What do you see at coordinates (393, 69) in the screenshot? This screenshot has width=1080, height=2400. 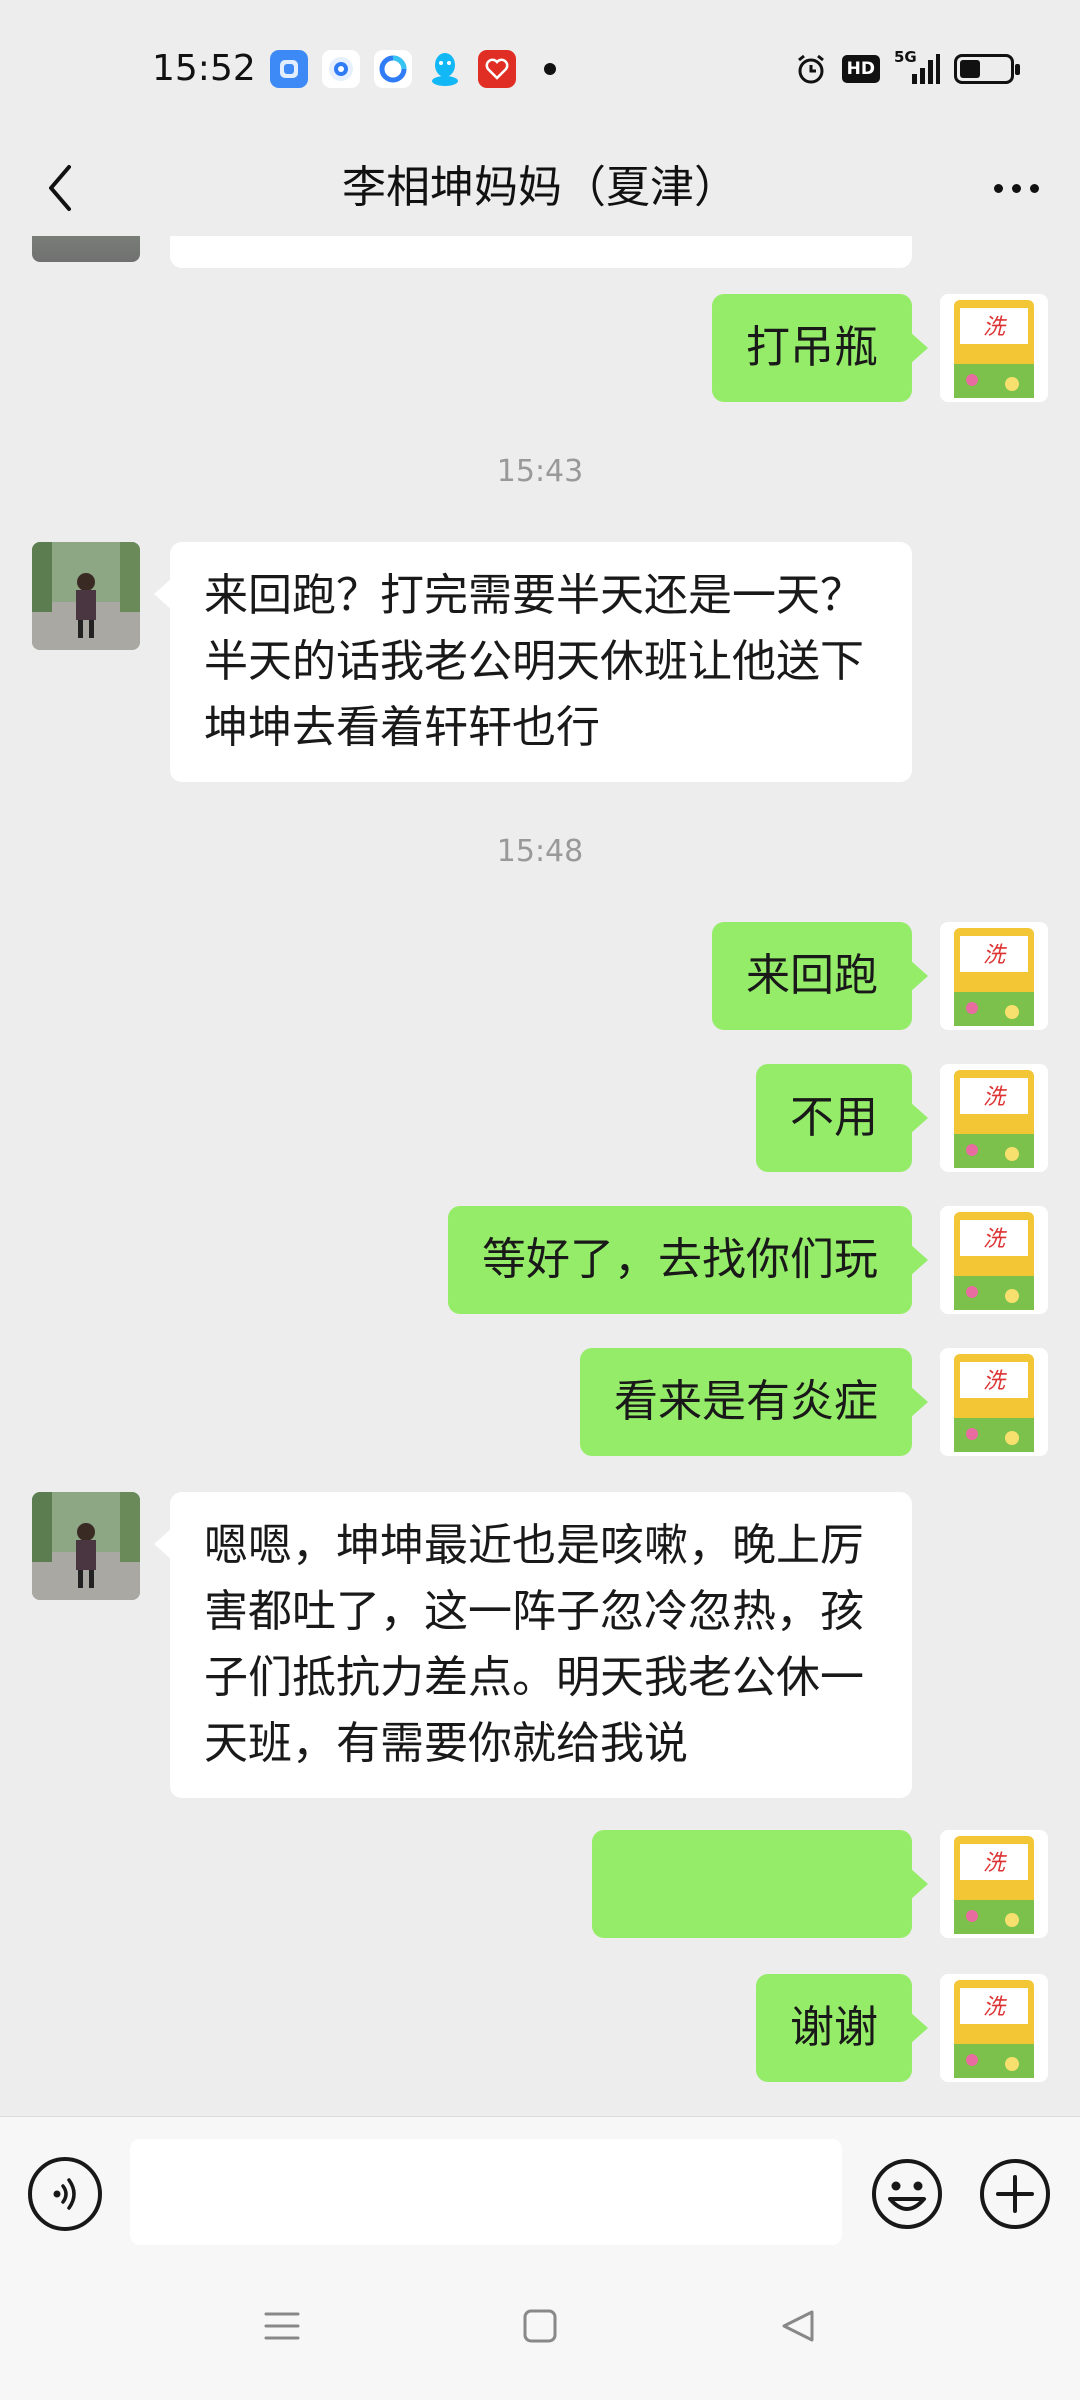 I see `browser-icon` at bounding box center [393, 69].